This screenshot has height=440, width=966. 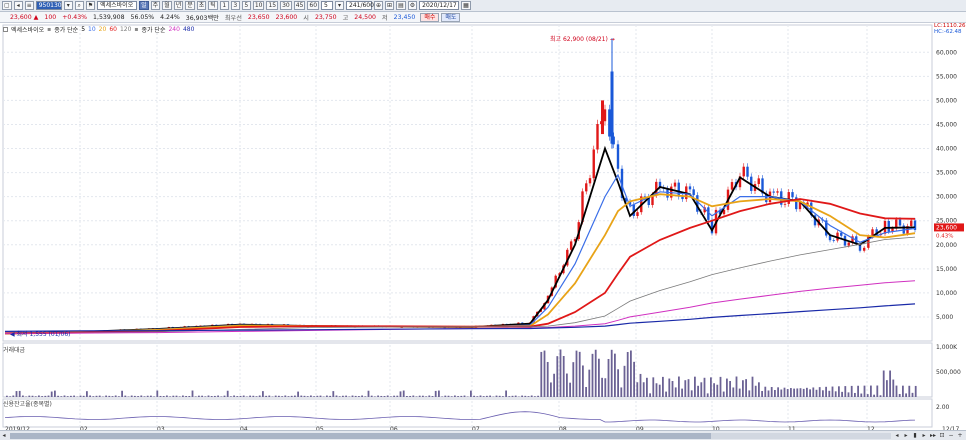 I want to click on range-input: 241/600, so click(x=360, y=5).